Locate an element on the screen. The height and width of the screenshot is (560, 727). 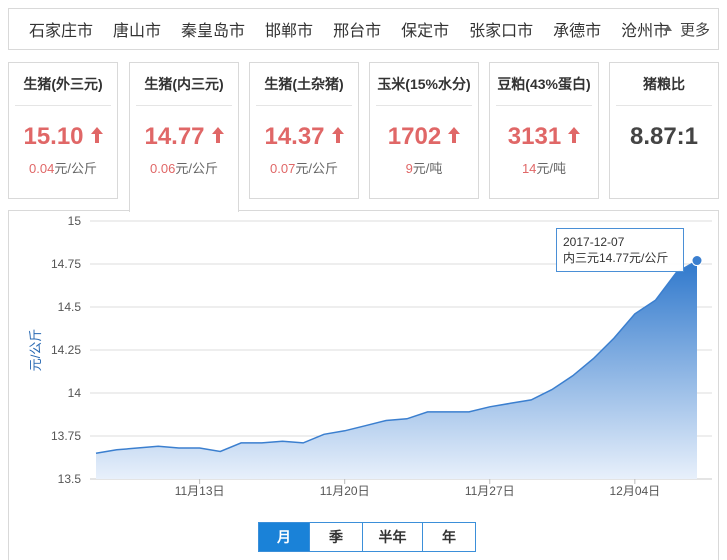
y-tick-label: 13.5 is located at coordinates (70, 479).